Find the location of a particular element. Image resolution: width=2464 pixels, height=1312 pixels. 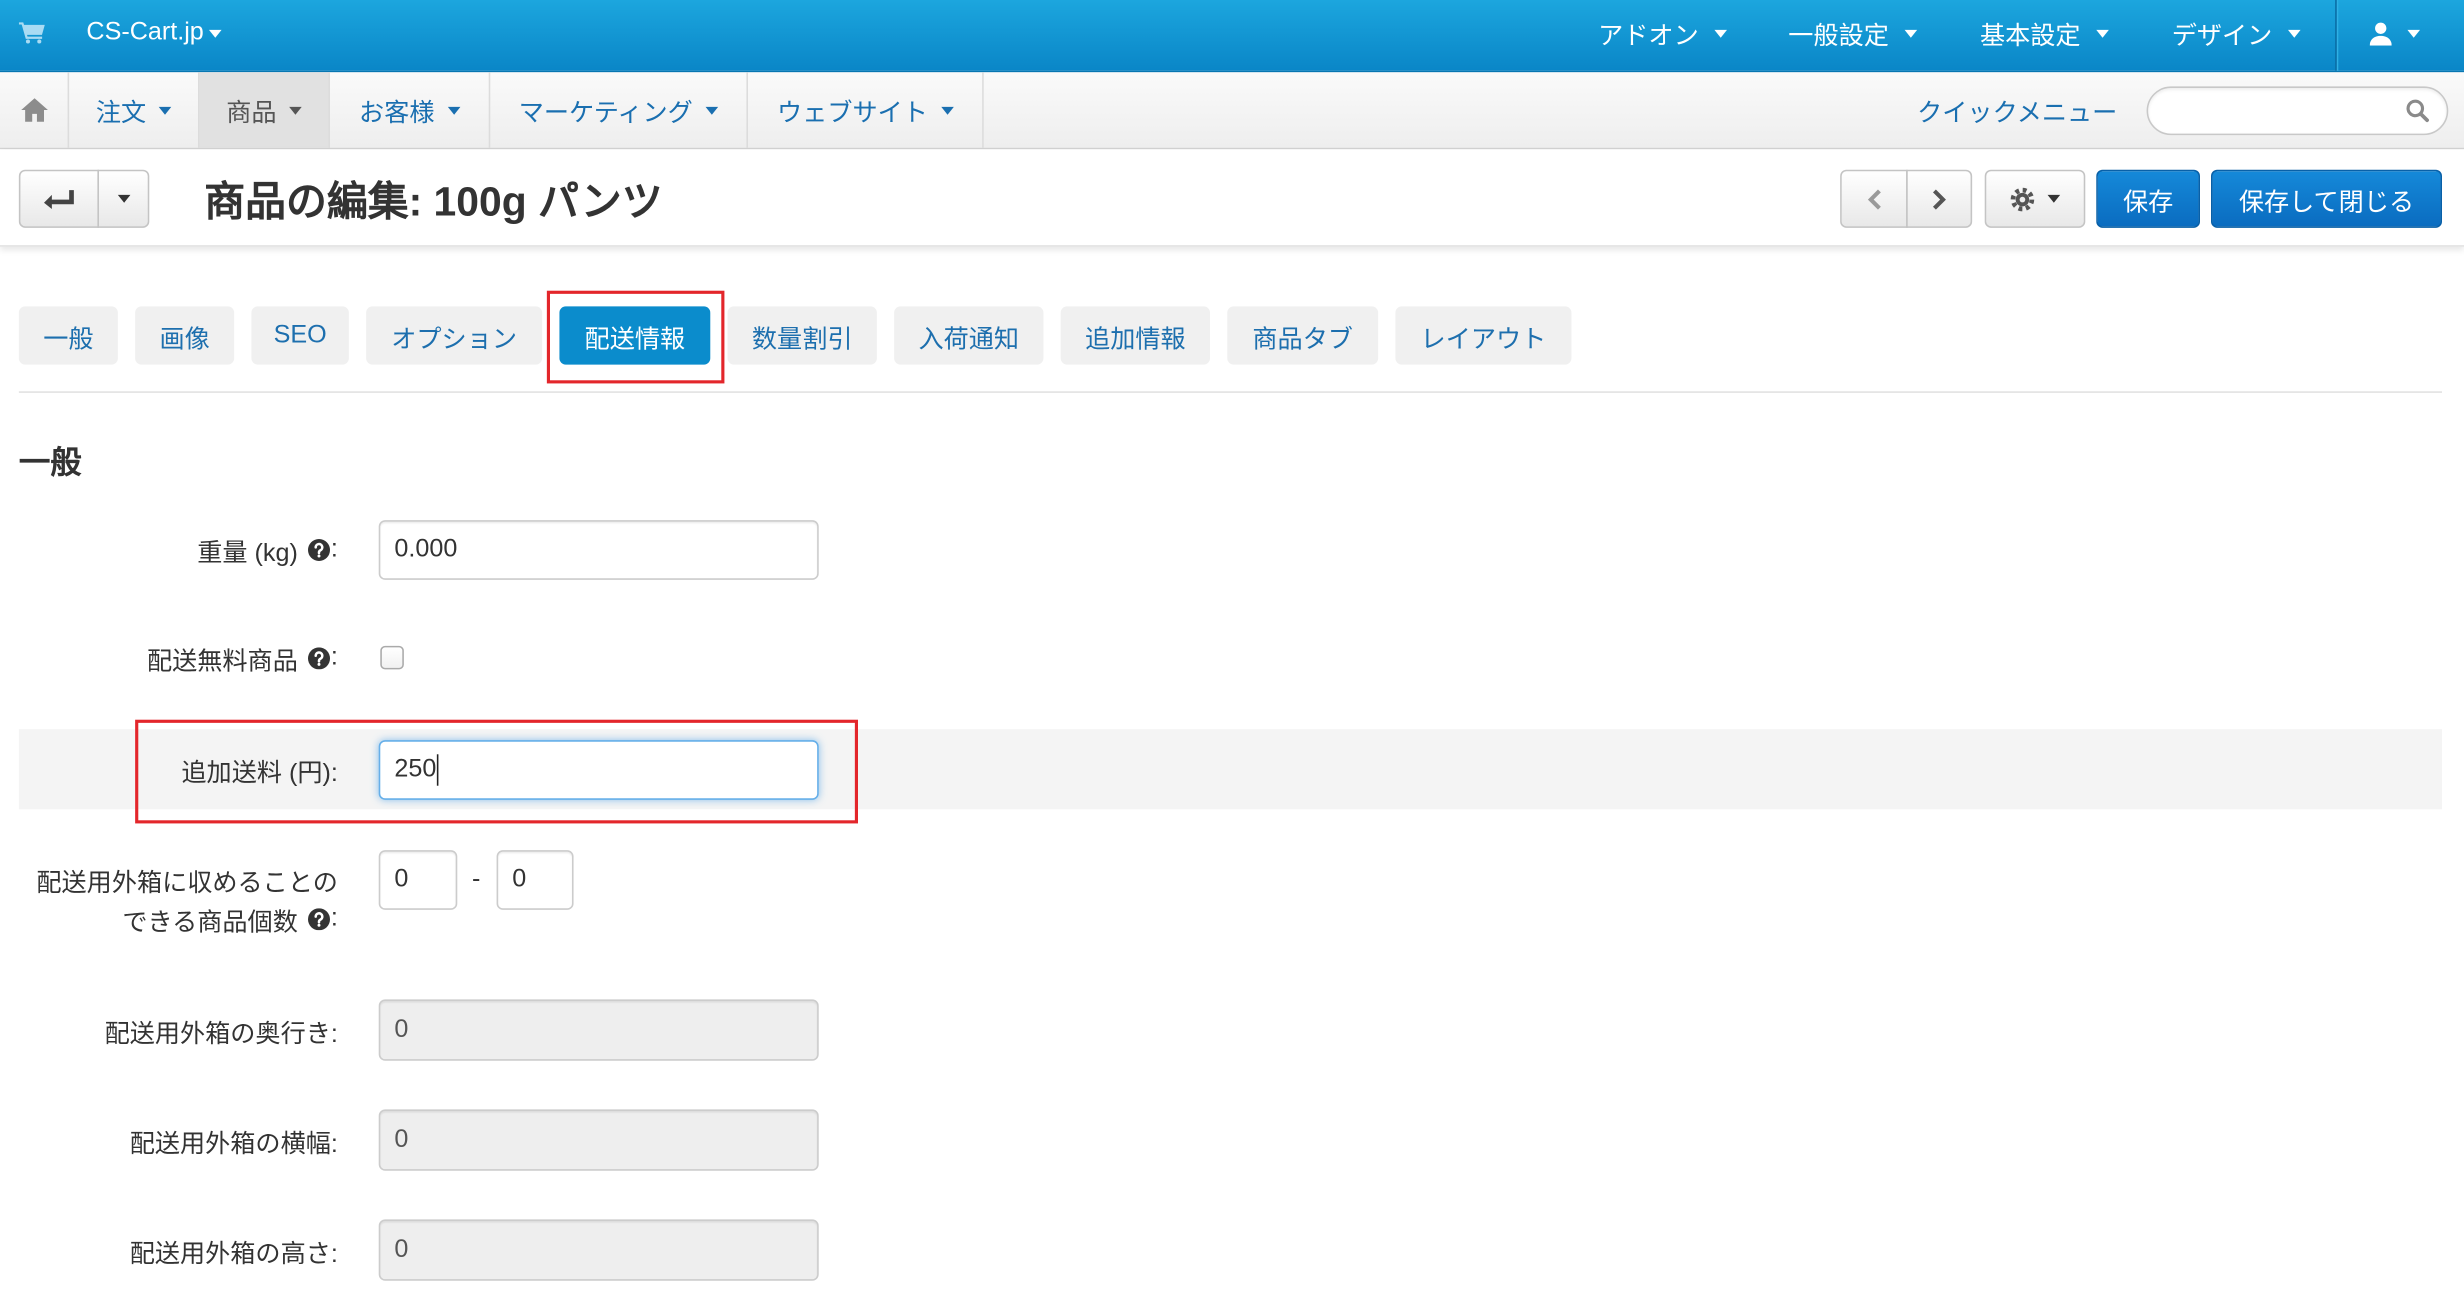

menu-customers-label: お客様 is located at coordinates (397, 114).